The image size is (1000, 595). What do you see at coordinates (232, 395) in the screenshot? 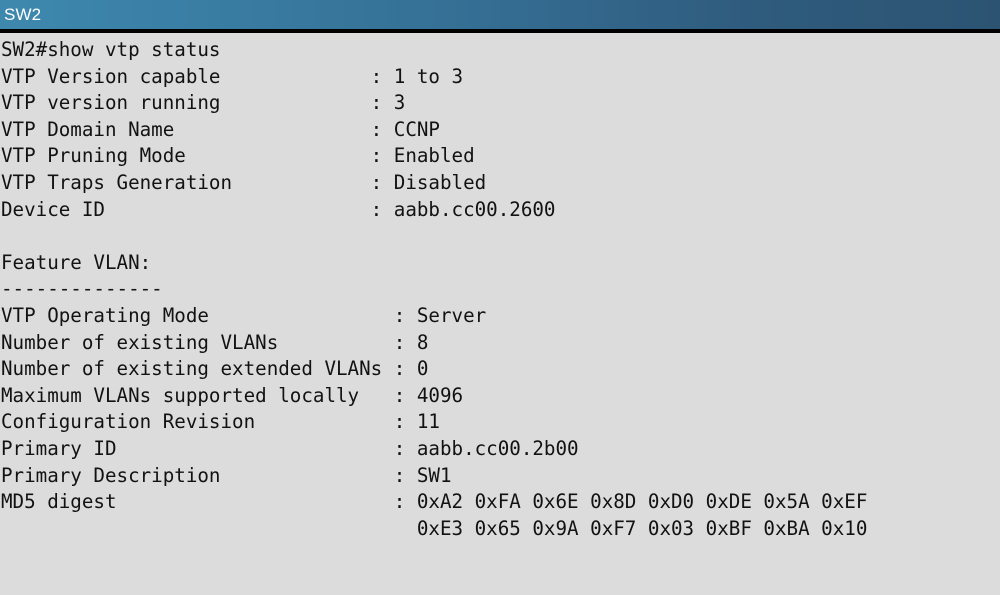
I see `terminal-line: Maximum VLANs supported locally : 4096` at bounding box center [232, 395].